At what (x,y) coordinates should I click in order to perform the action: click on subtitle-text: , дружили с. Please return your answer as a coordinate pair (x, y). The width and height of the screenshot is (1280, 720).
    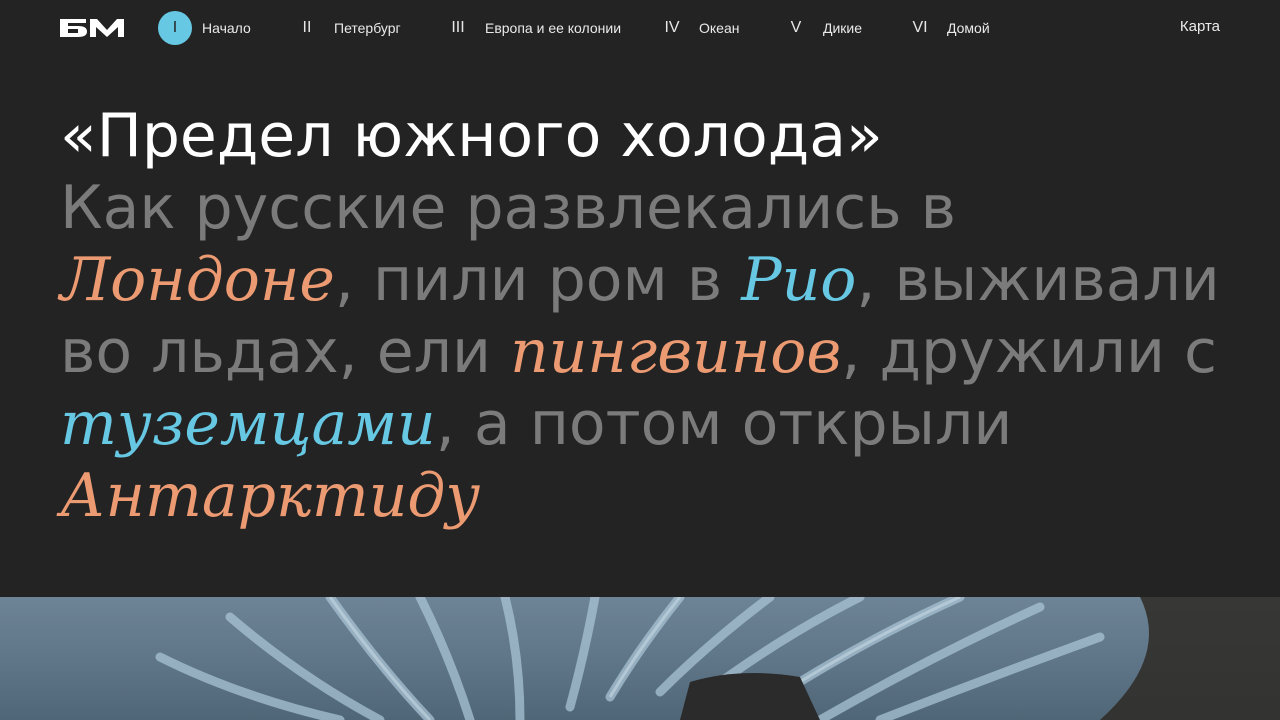
    Looking at the image, I should click on (1029, 352).